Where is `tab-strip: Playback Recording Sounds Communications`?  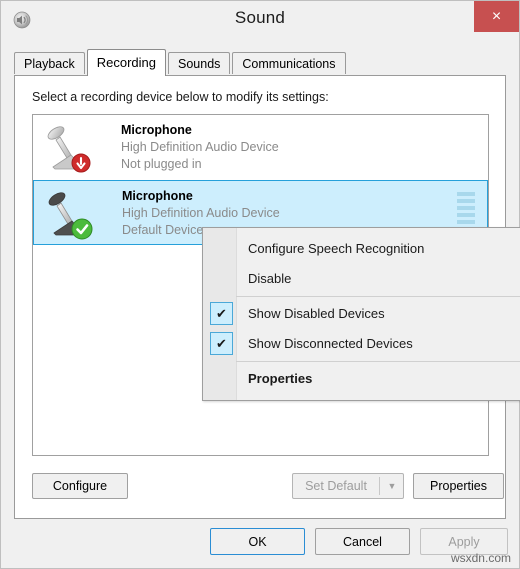
tab-strip: Playback Recording Sounds Communications is located at coordinates (180, 62).